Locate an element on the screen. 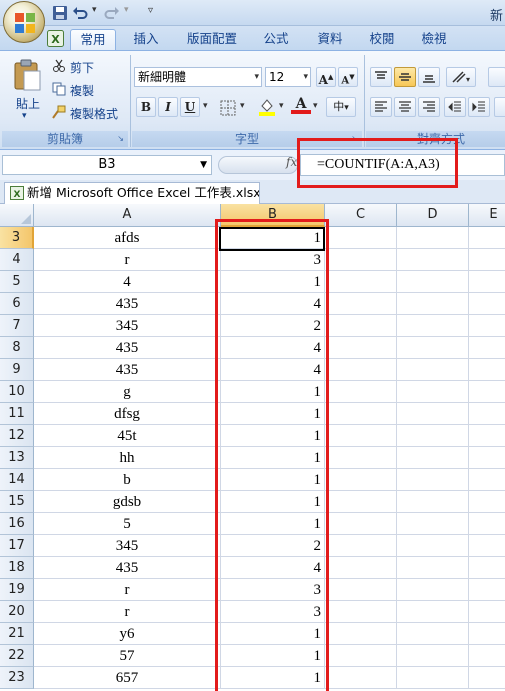 The image size is (505, 691). row-header: 3 is located at coordinates (17, 238).